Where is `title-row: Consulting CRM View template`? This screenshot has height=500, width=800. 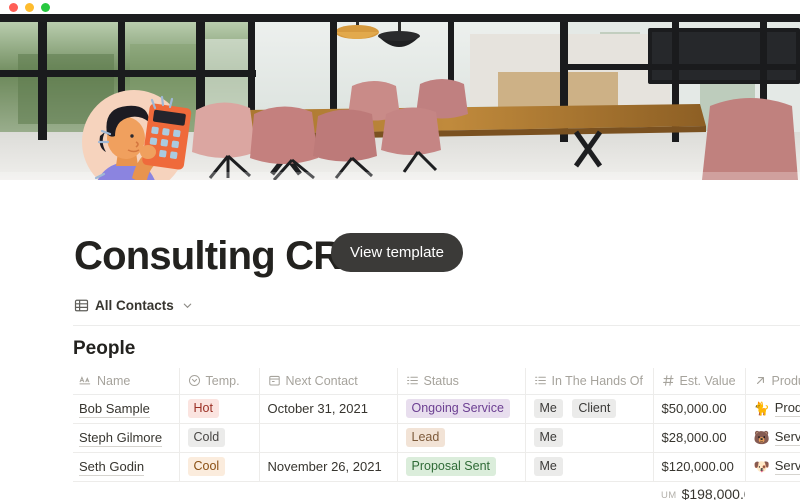
title-row: Consulting CRM View template is located at coordinates (400, 258).